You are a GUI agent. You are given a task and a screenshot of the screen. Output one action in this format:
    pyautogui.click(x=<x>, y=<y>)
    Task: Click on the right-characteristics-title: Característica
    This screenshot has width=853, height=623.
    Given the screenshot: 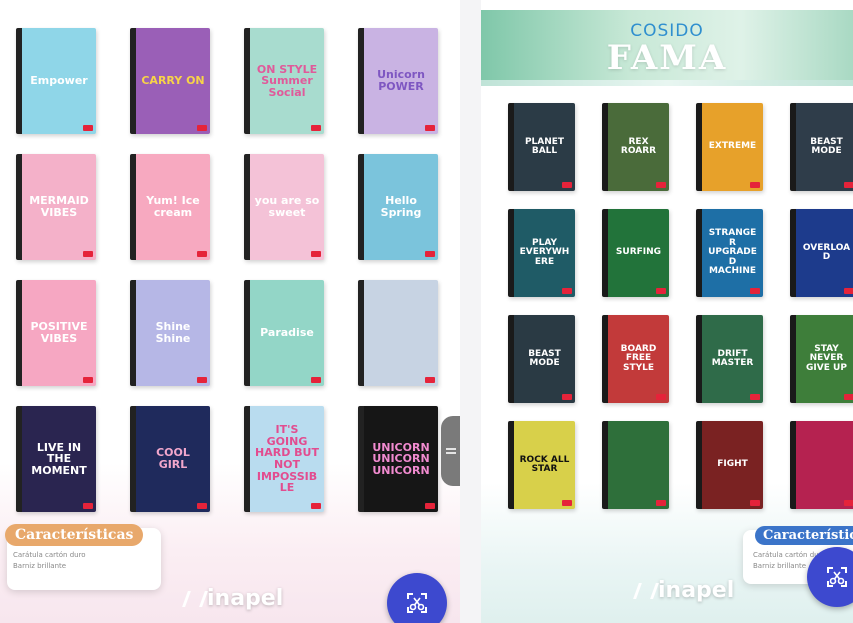 What is the action you would take?
    pyautogui.click(x=804, y=535)
    